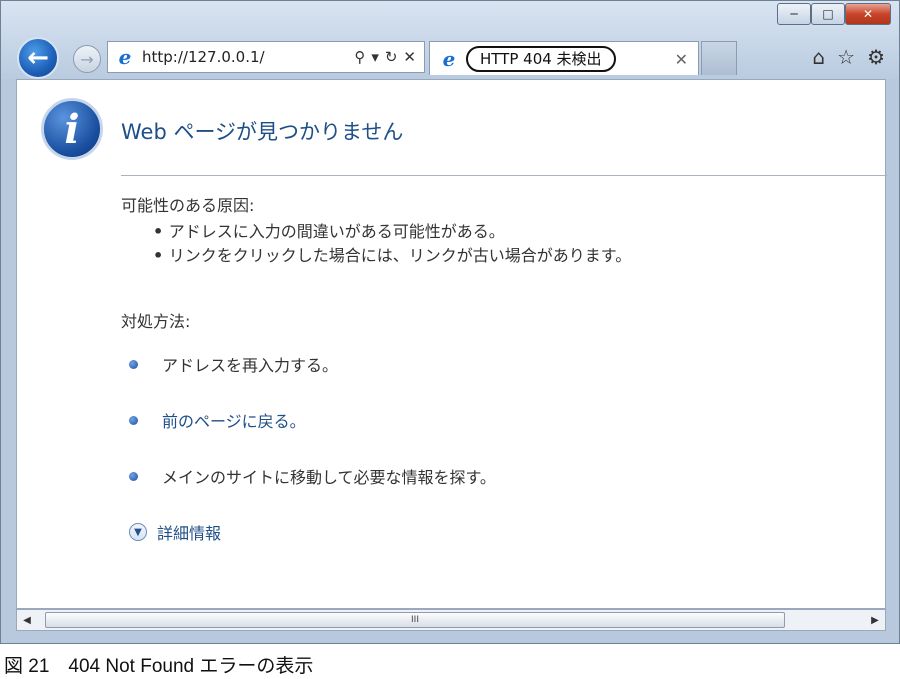 This screenshot has height=679, width=900. What do you see at coordinates (504, 175) in the screenshot?
I see `divider` at bounding box center [504, 175].